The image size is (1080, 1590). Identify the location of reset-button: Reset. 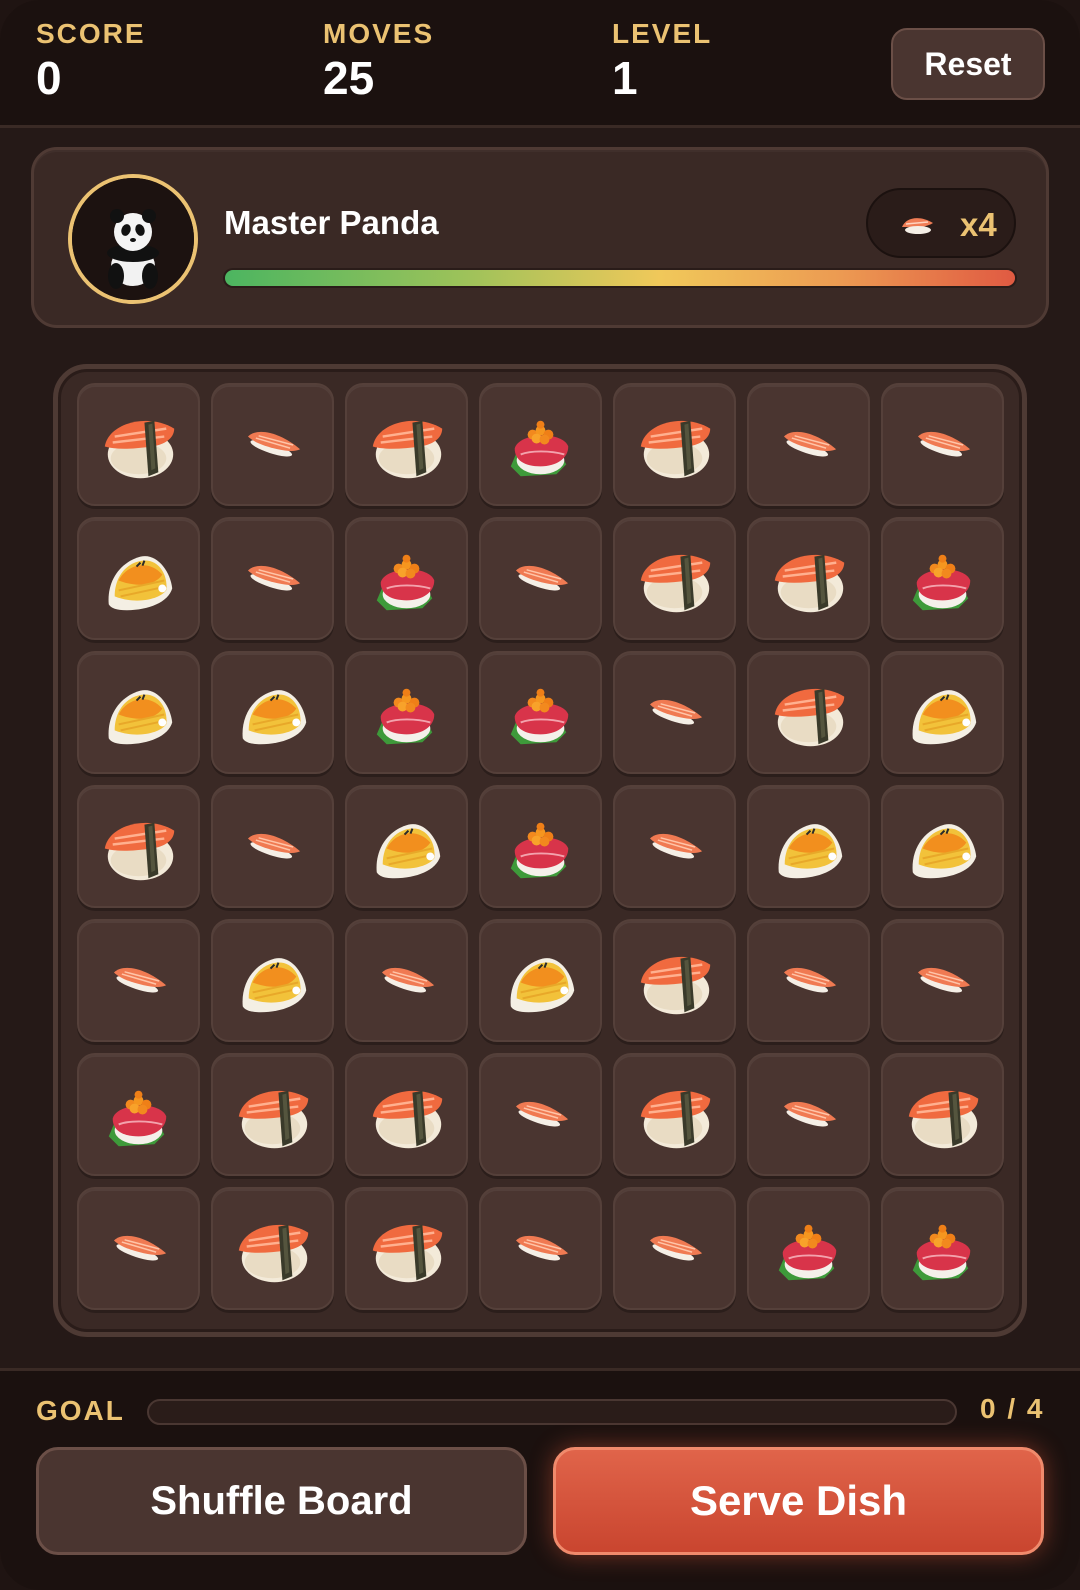
(968, 64).